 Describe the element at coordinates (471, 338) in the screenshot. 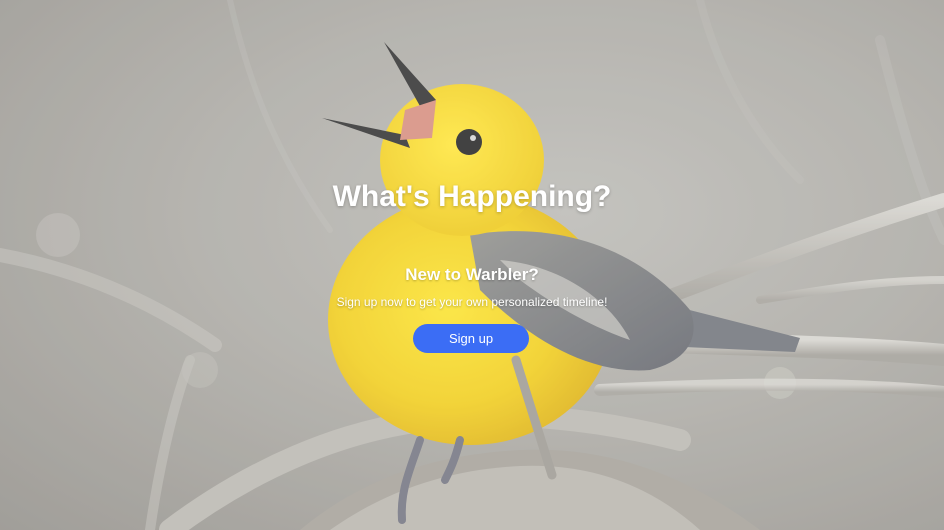

I see `signup-button: Sign up` at that location.